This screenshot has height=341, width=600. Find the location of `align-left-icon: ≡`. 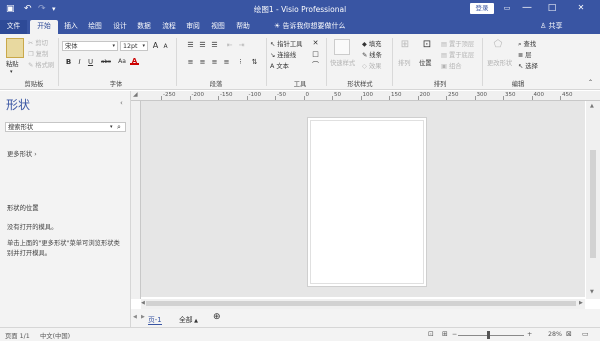

align-left-icon: ≡ is located at coordinates (190, 62).